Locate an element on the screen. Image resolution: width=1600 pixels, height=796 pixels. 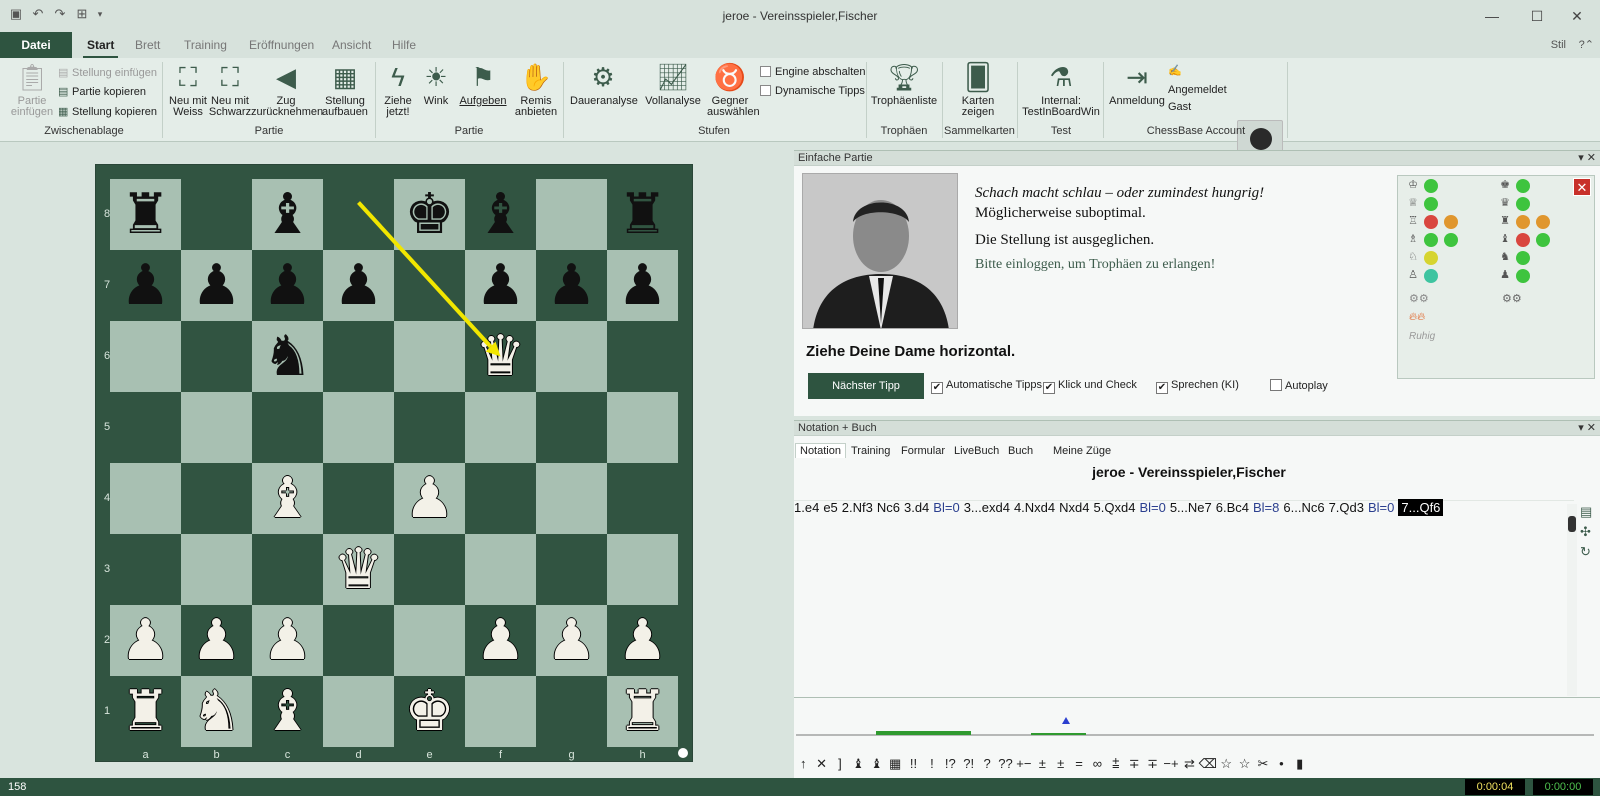
square-e5 is located at coordinates (429, 427).